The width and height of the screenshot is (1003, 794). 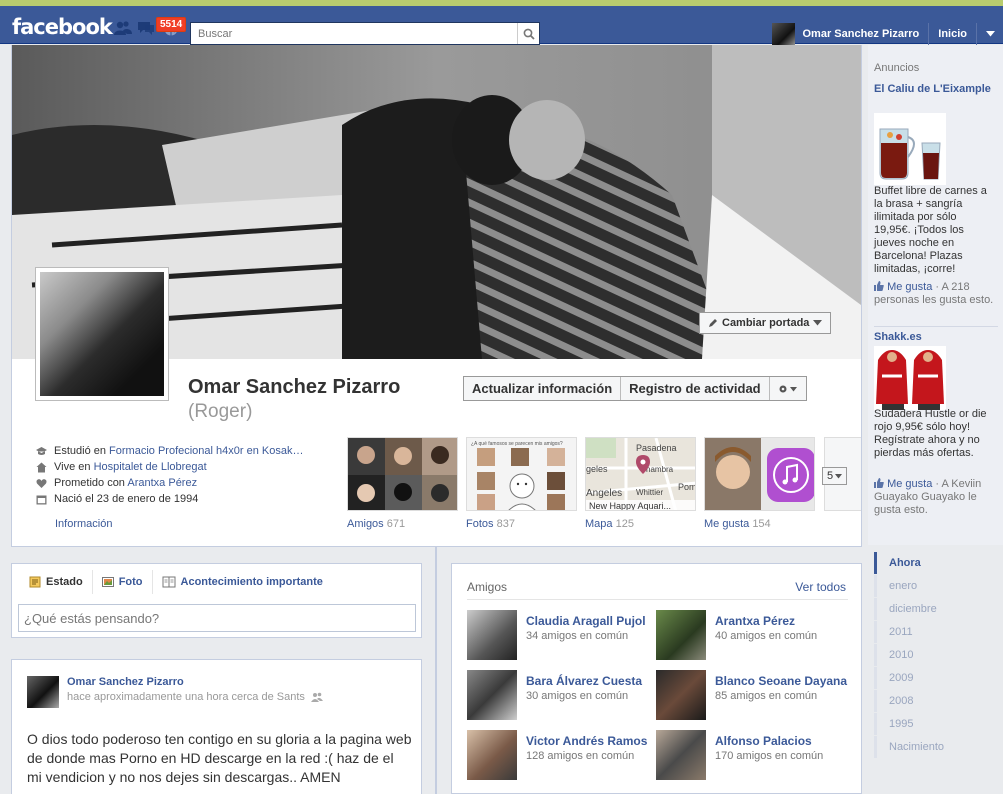 What do you see at coordinates (169, 582) in the screenshot?
I see `life-event-icon` at bounding box center [169, 582].